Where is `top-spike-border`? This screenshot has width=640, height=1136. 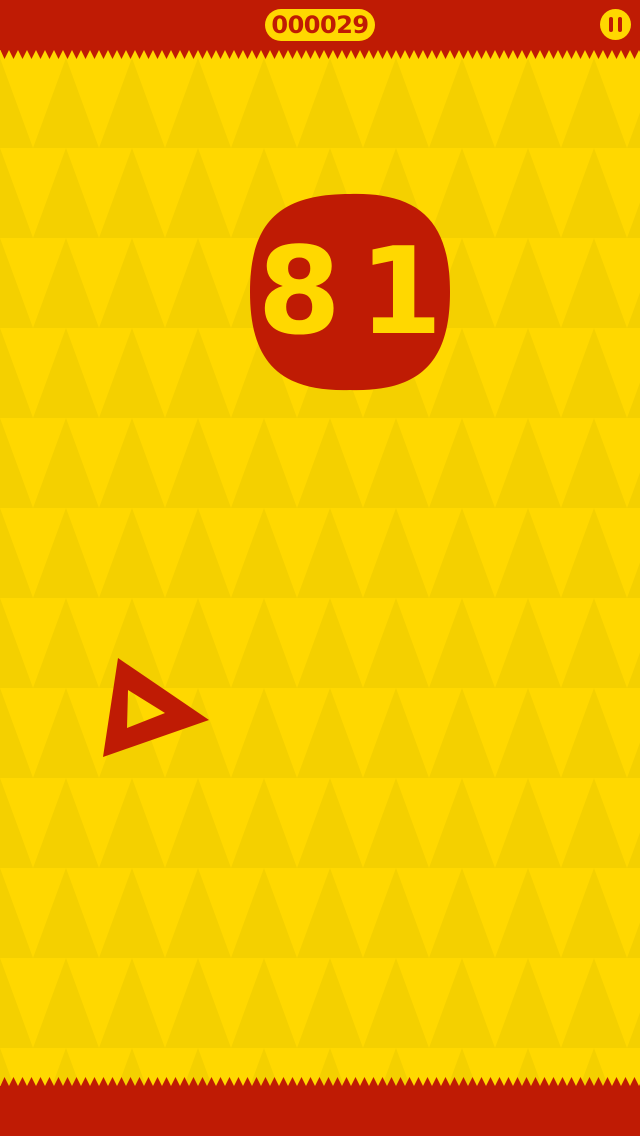 top-spike-border is located at coordinates (320, 54).